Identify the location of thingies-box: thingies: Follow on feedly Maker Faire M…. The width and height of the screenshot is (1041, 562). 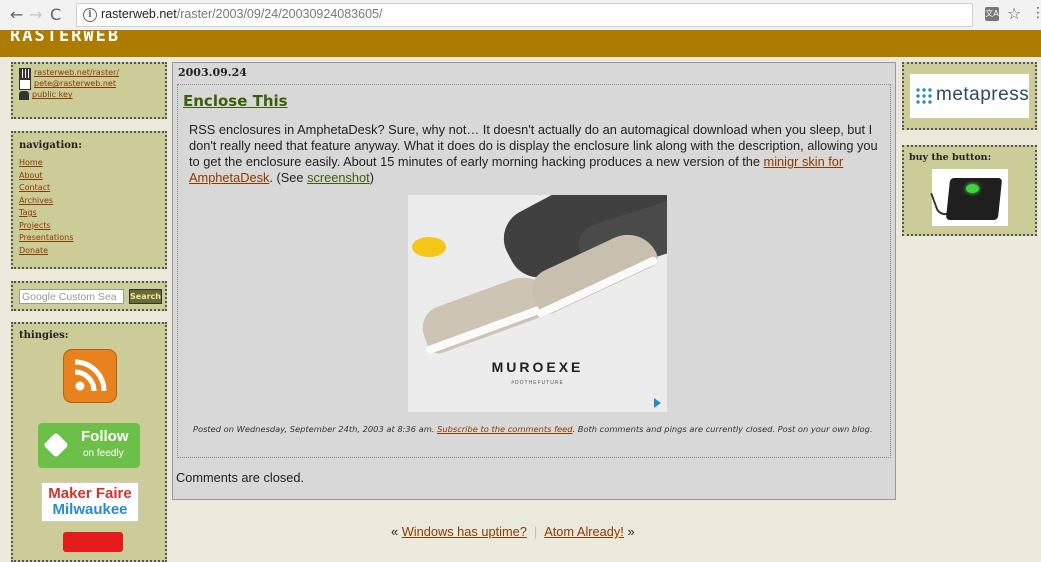
(89, 442).